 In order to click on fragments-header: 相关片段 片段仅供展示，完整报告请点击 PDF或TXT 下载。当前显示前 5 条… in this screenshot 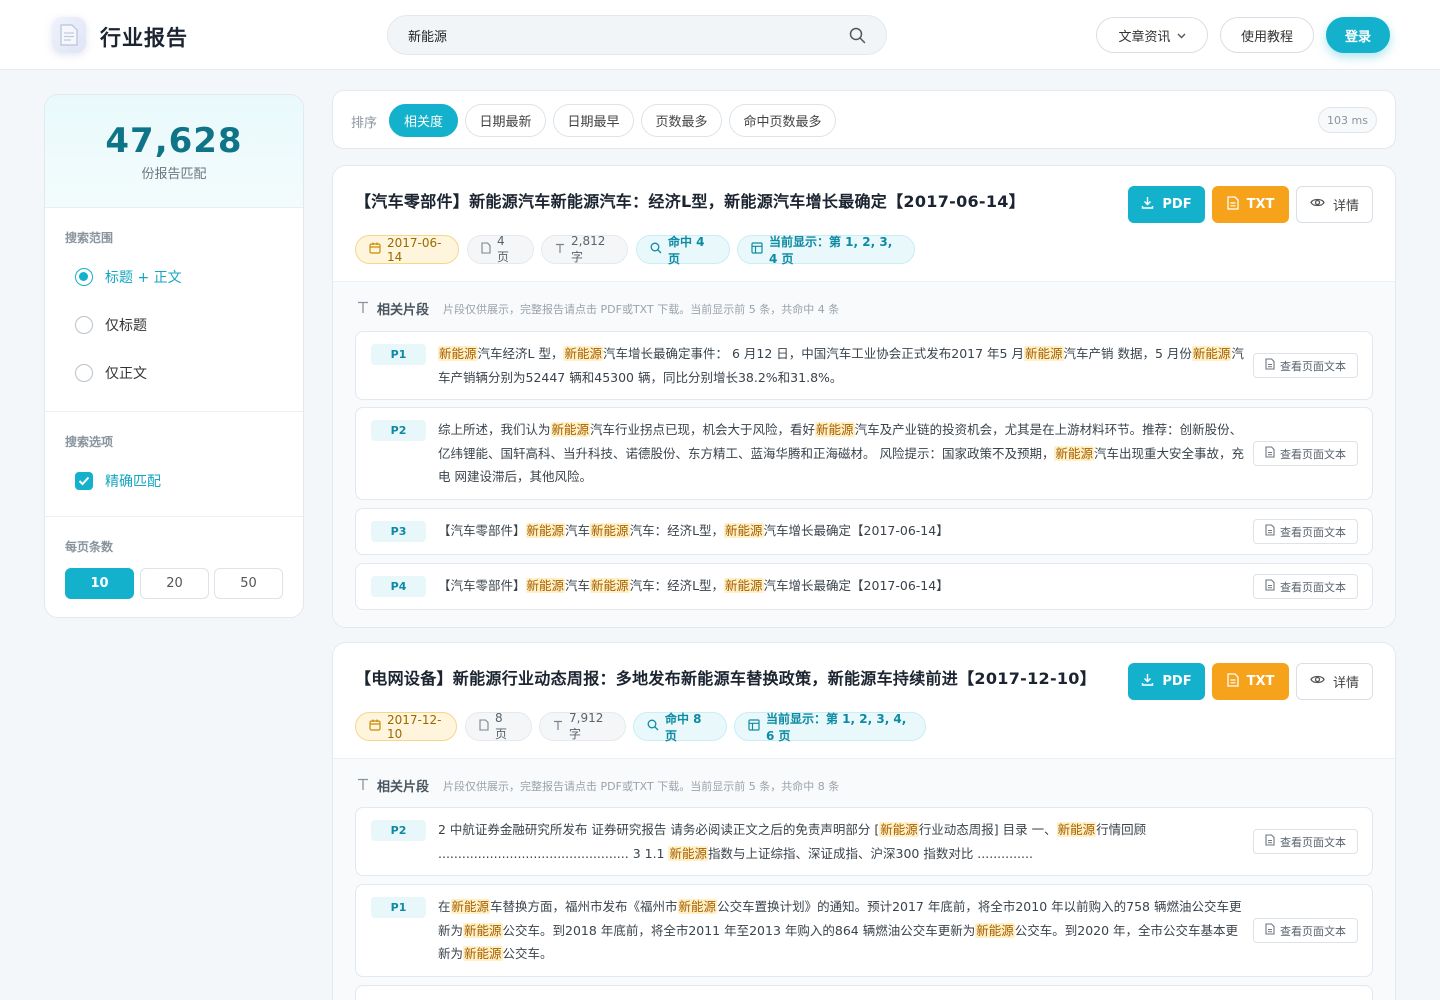, I will do `click(598, 785)`.